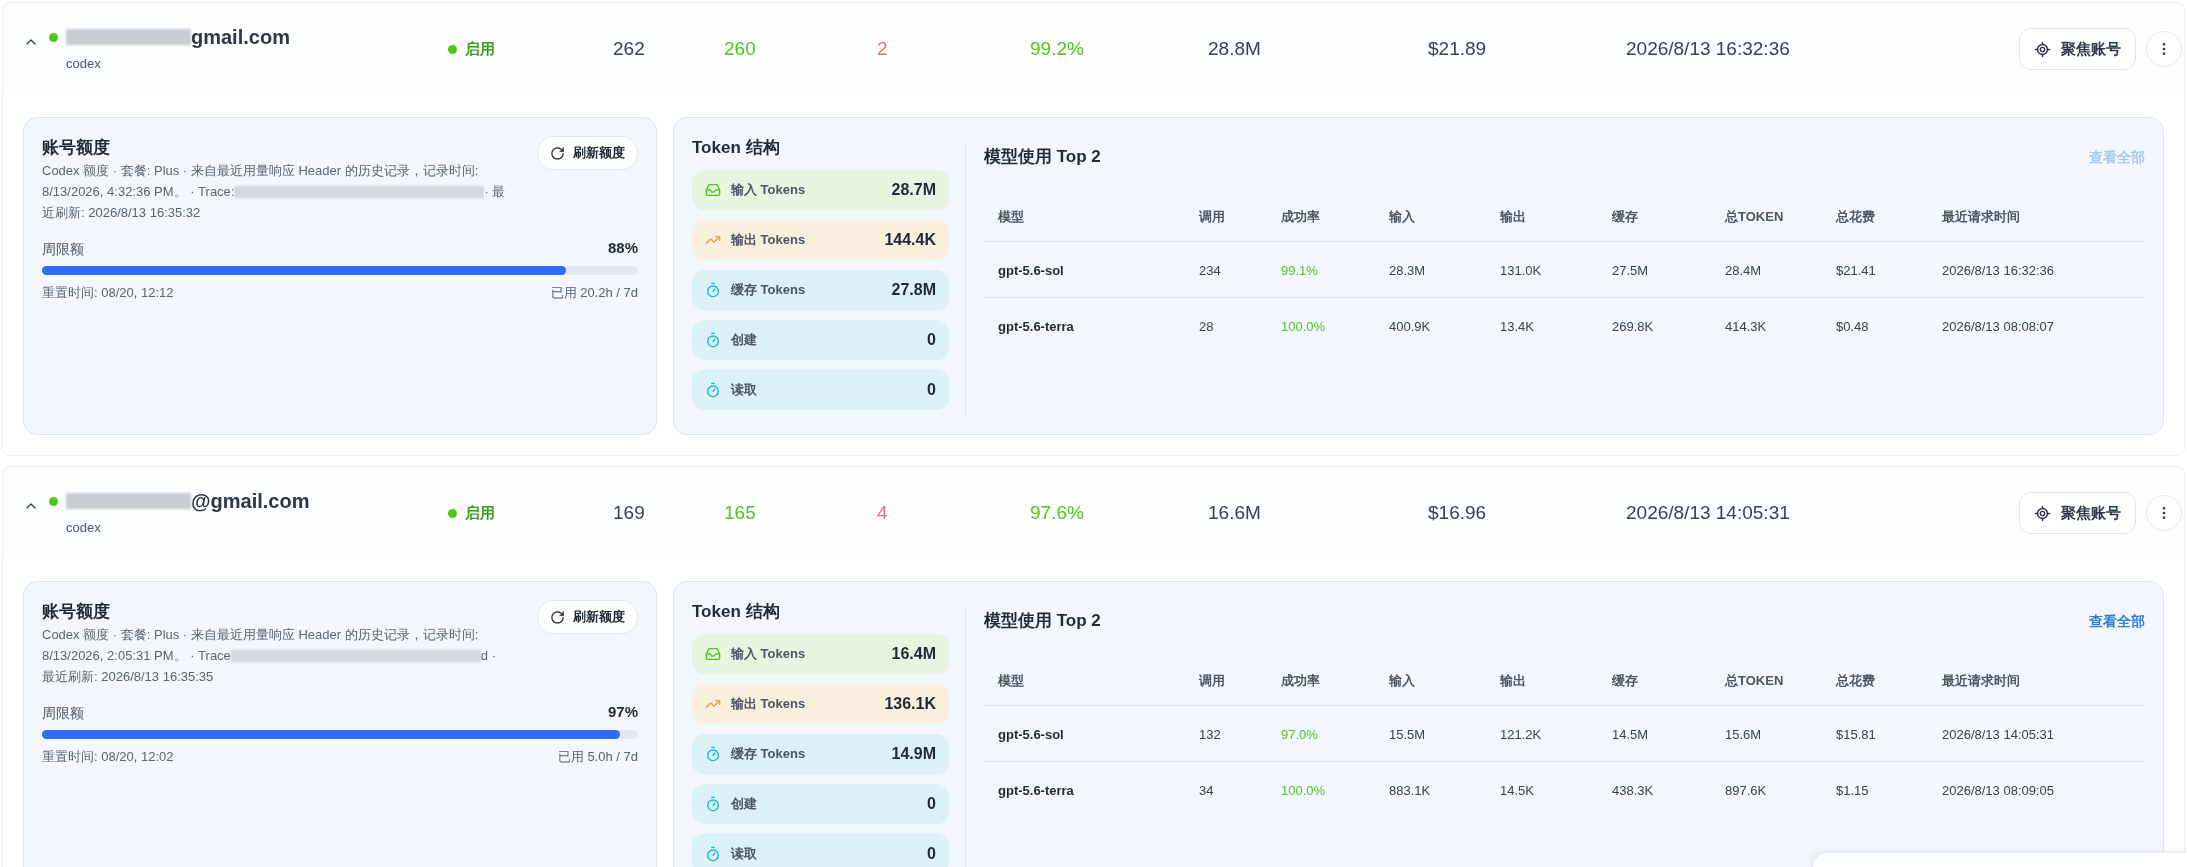 This screenshot has height=867, width=2187. I want to click on metric-value: 2026/8/13 16:32:36, so click(1708, 48).